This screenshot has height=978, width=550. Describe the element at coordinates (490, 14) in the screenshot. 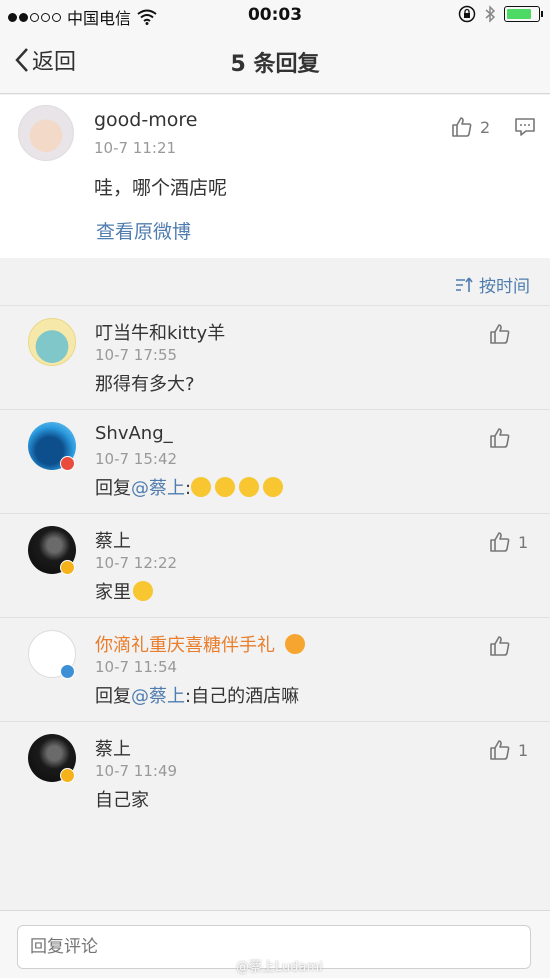

I see `bluetooth-icon` at that location.